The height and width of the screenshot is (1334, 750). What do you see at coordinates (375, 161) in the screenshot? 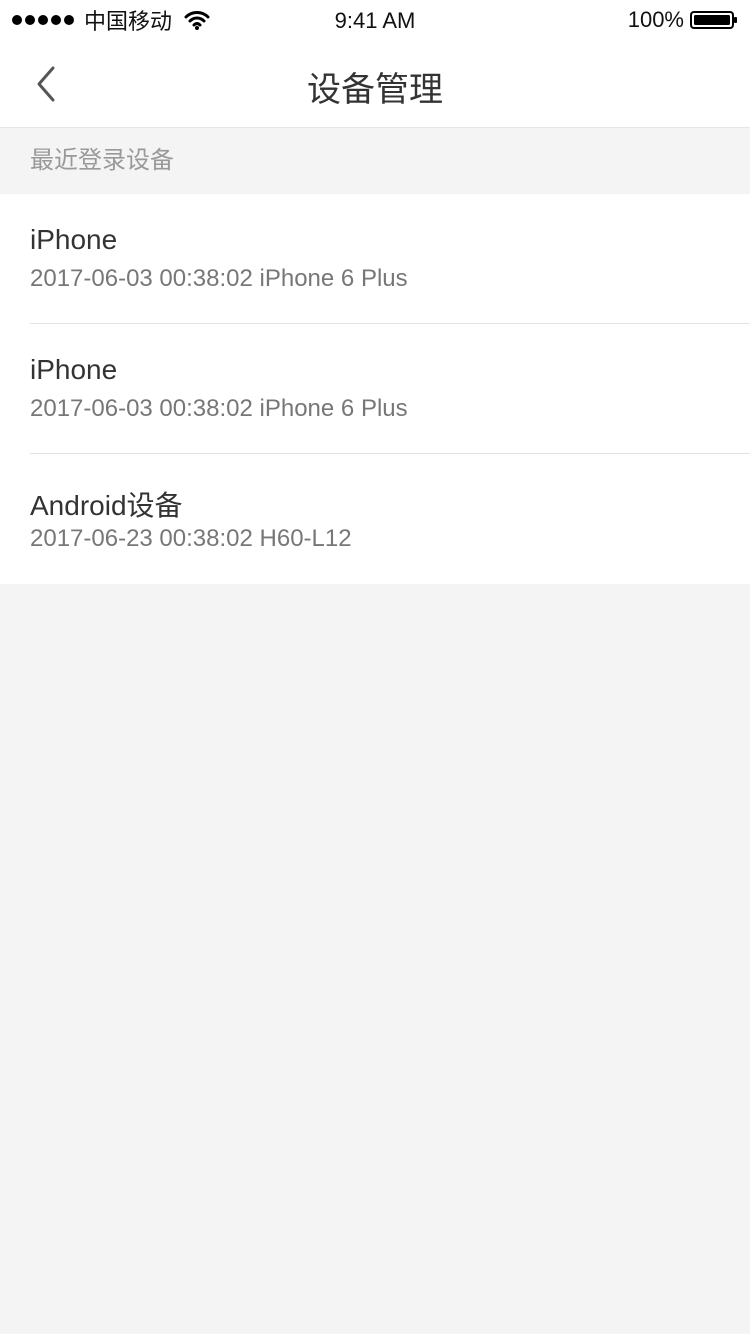
I see `section-header: 最近登录设备` at bounding box center [375, 161].